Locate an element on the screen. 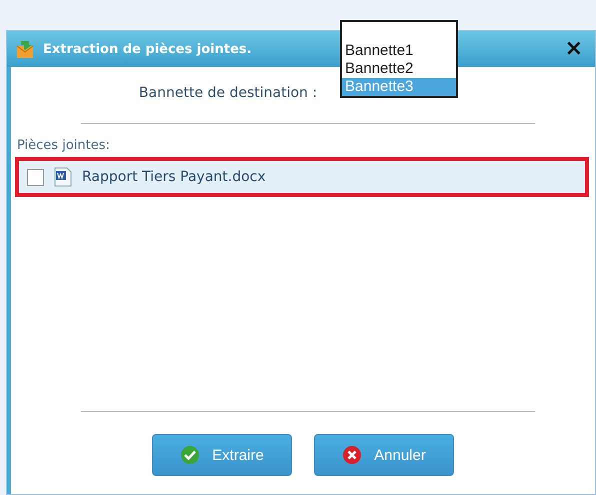 The height and width of the screenshot is (495, 596). file-name: Rapport Tiers Payant.docx is located at coordinates (174, 177).